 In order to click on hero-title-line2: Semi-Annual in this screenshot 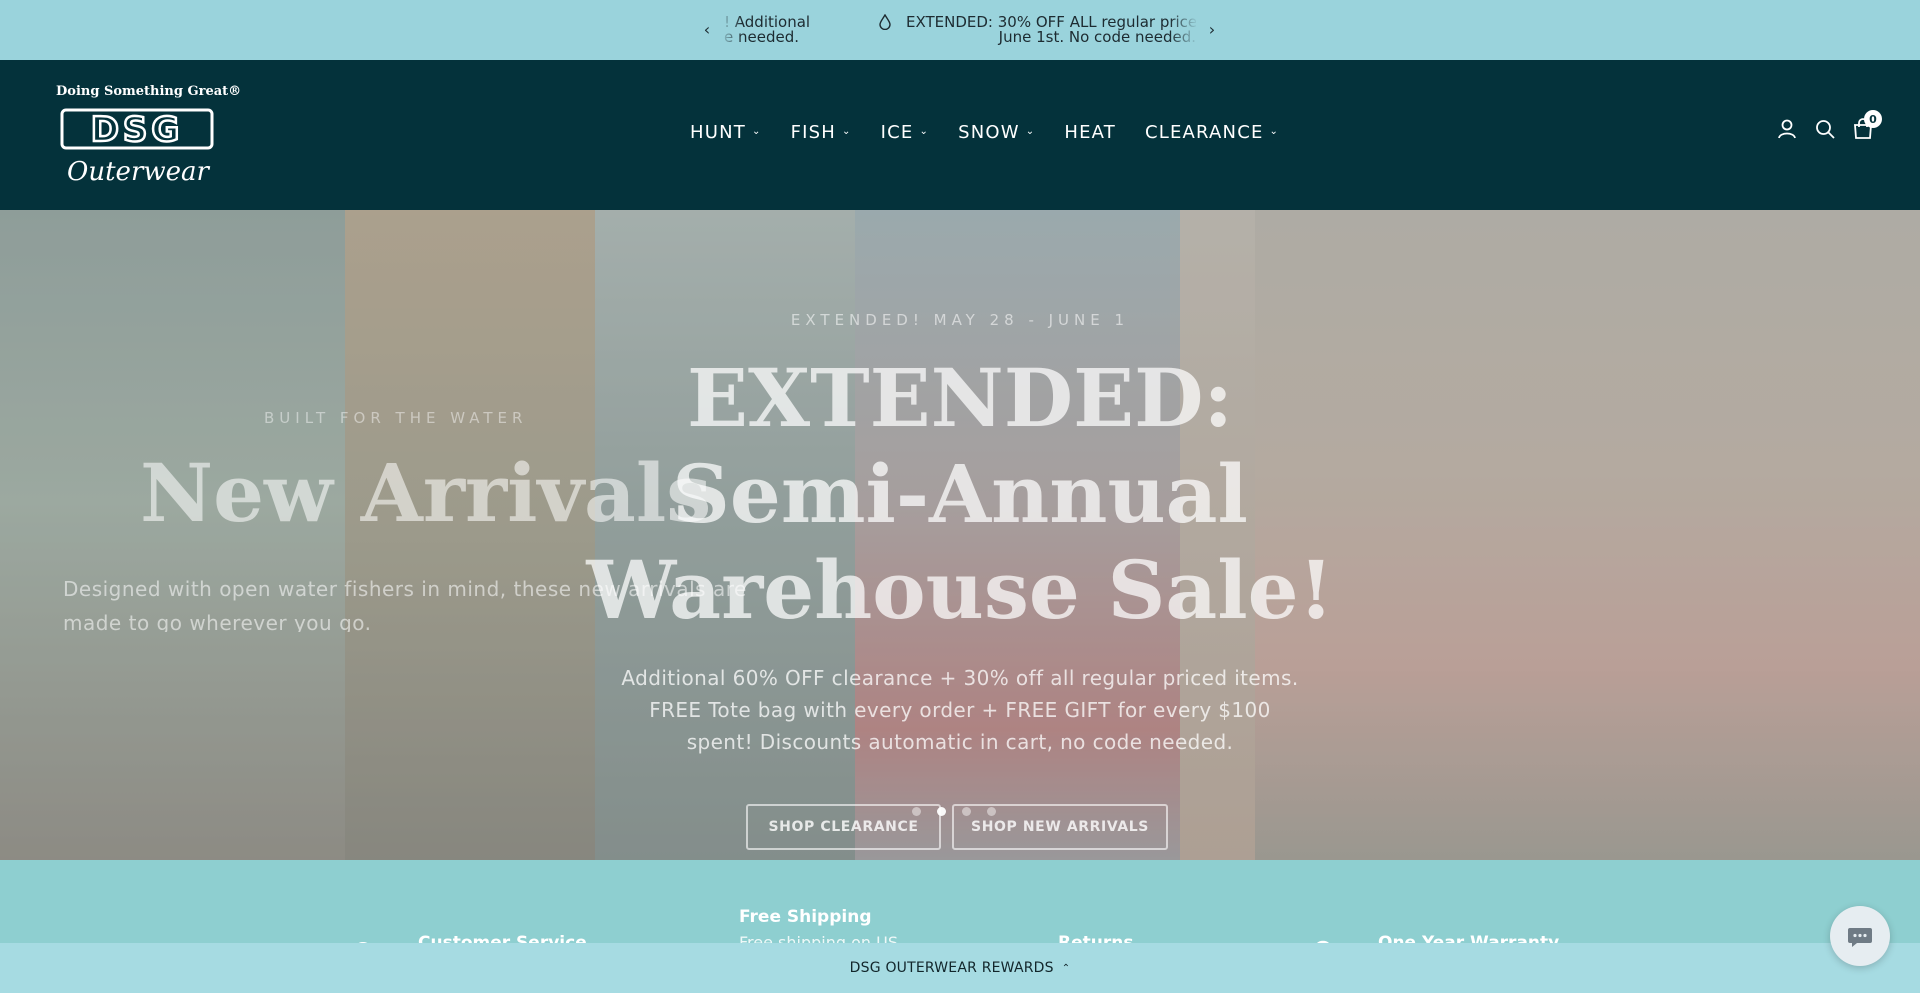, I will do `click(960, 494)`.